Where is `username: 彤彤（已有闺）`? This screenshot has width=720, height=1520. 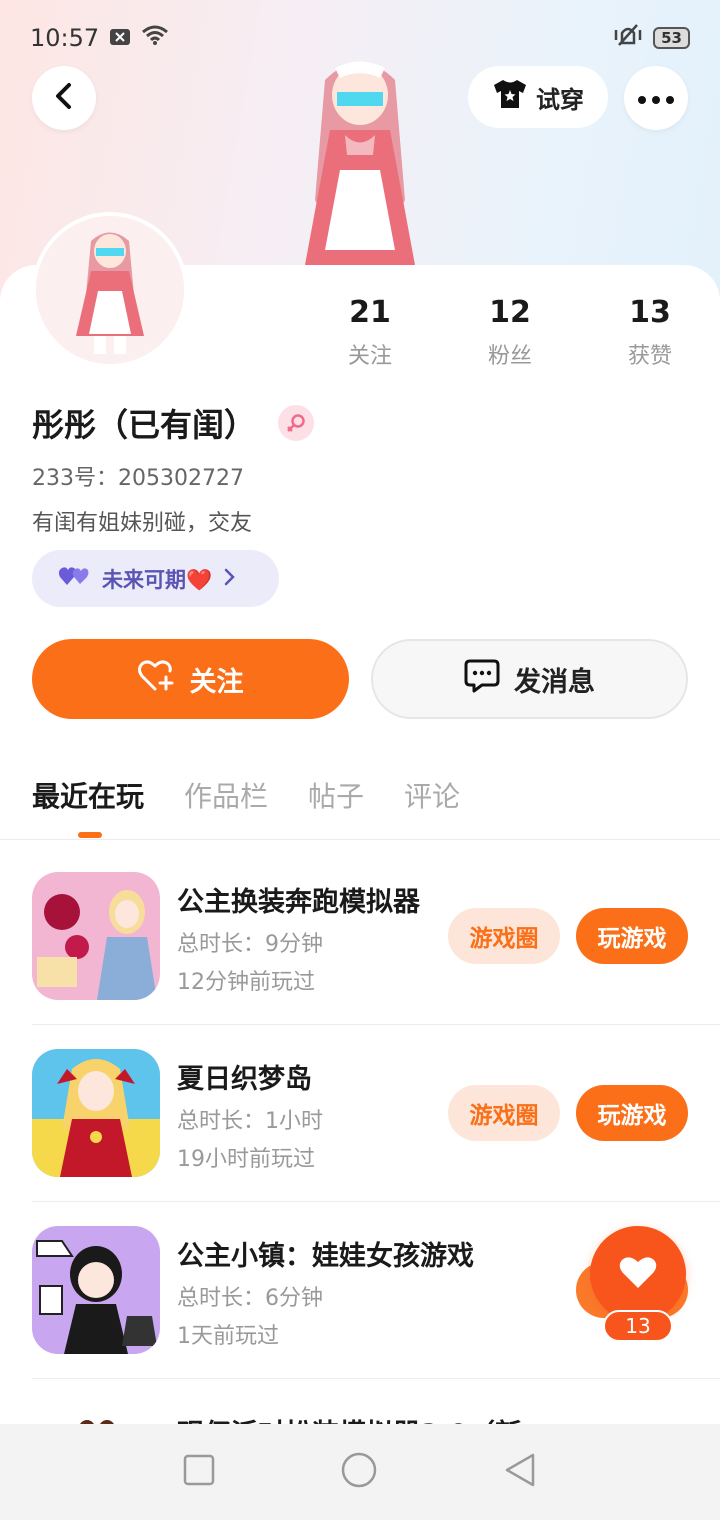 username: 彤彤（已有闺） is located at coordinates (144, 425).